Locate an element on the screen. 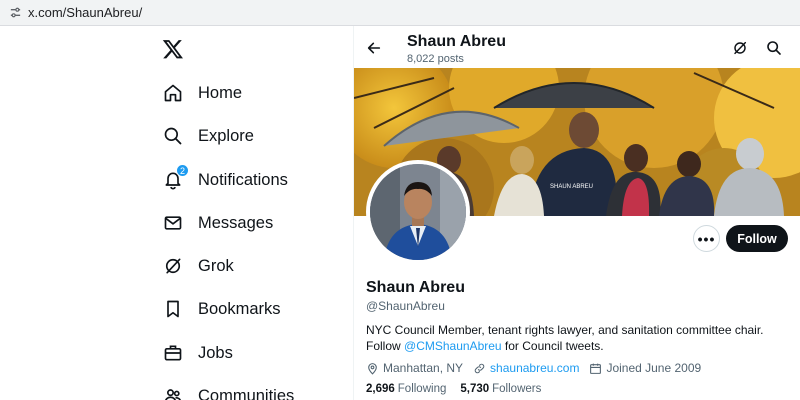  envelope-icon is located at coordinates (173, 223).